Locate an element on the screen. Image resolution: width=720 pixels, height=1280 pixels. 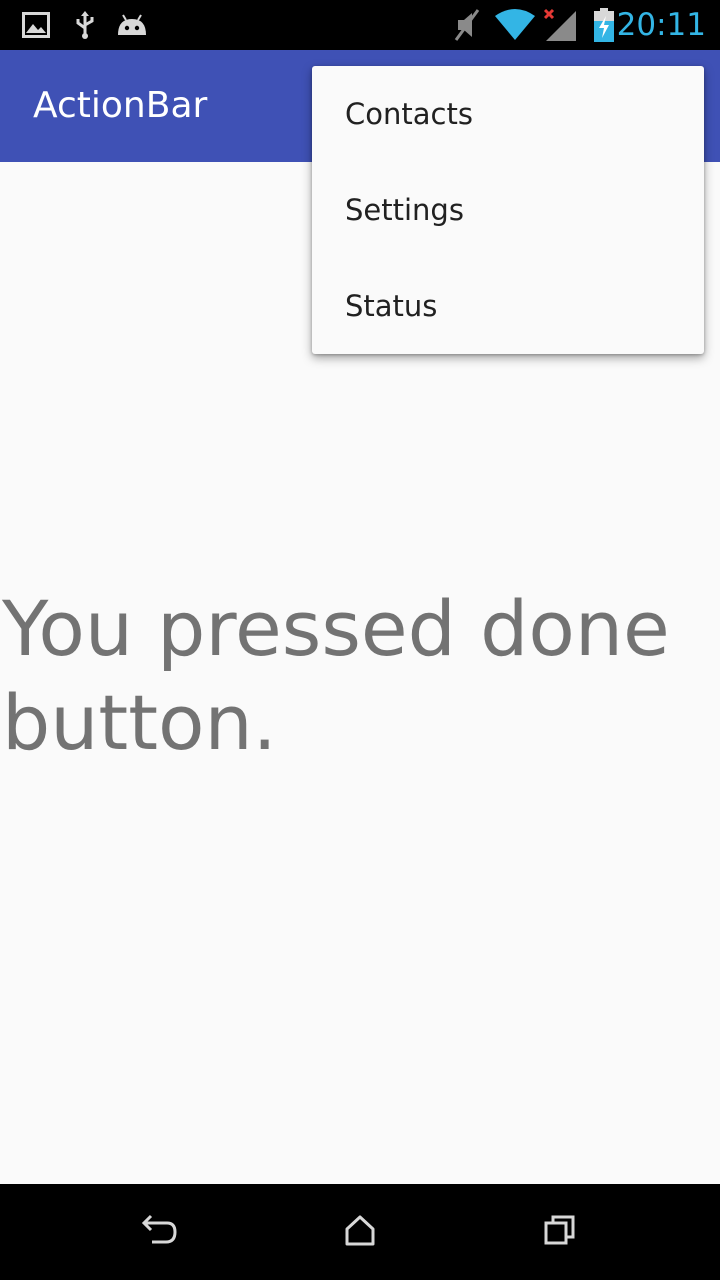
navigation-bar is located at coordinates (360, 1232).